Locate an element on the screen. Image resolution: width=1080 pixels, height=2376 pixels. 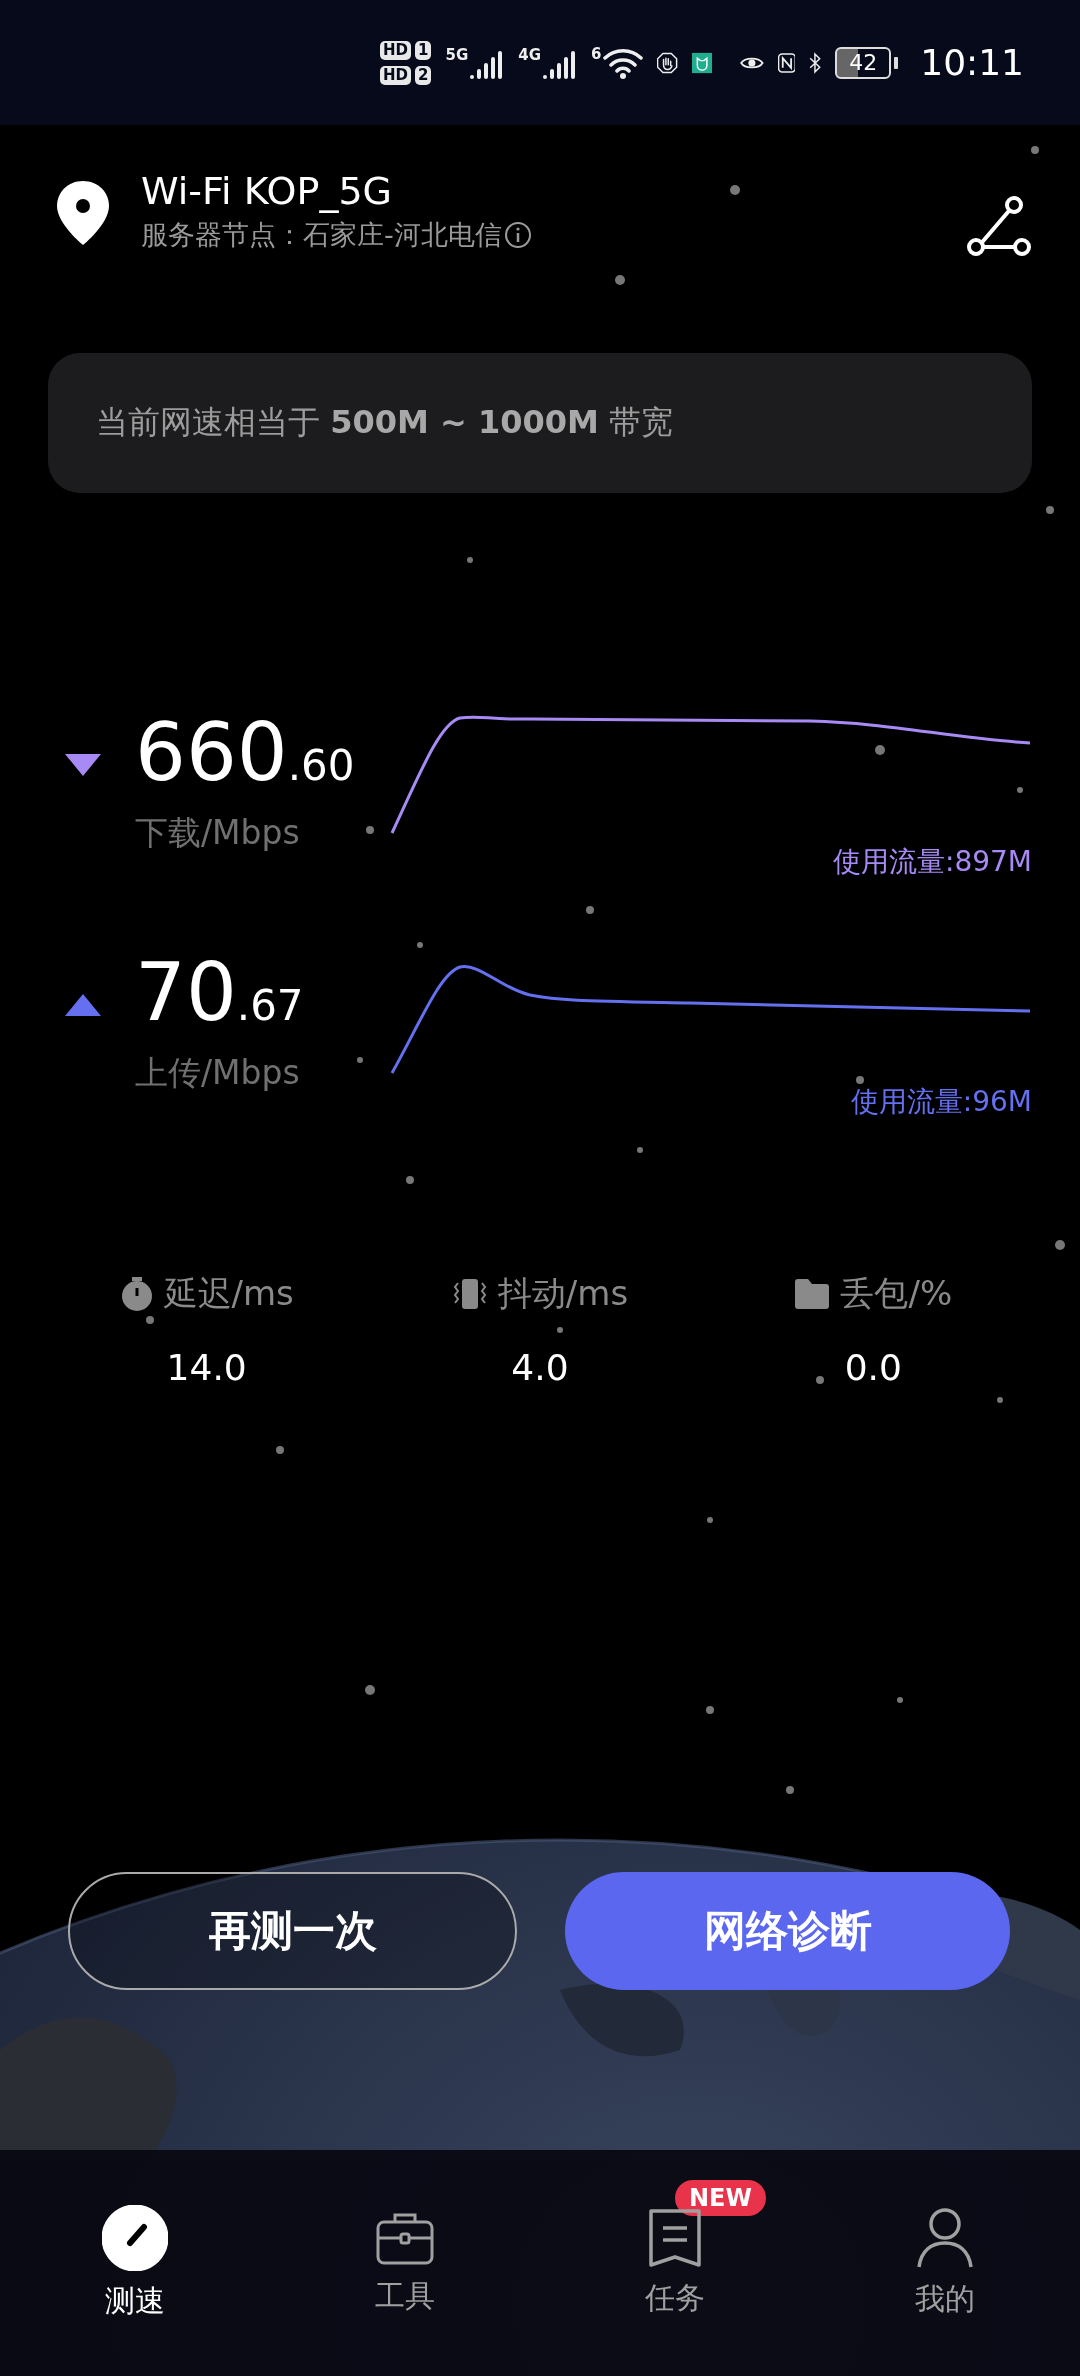
sim-slot-tag: 2 is located at coordinates (423, 75).